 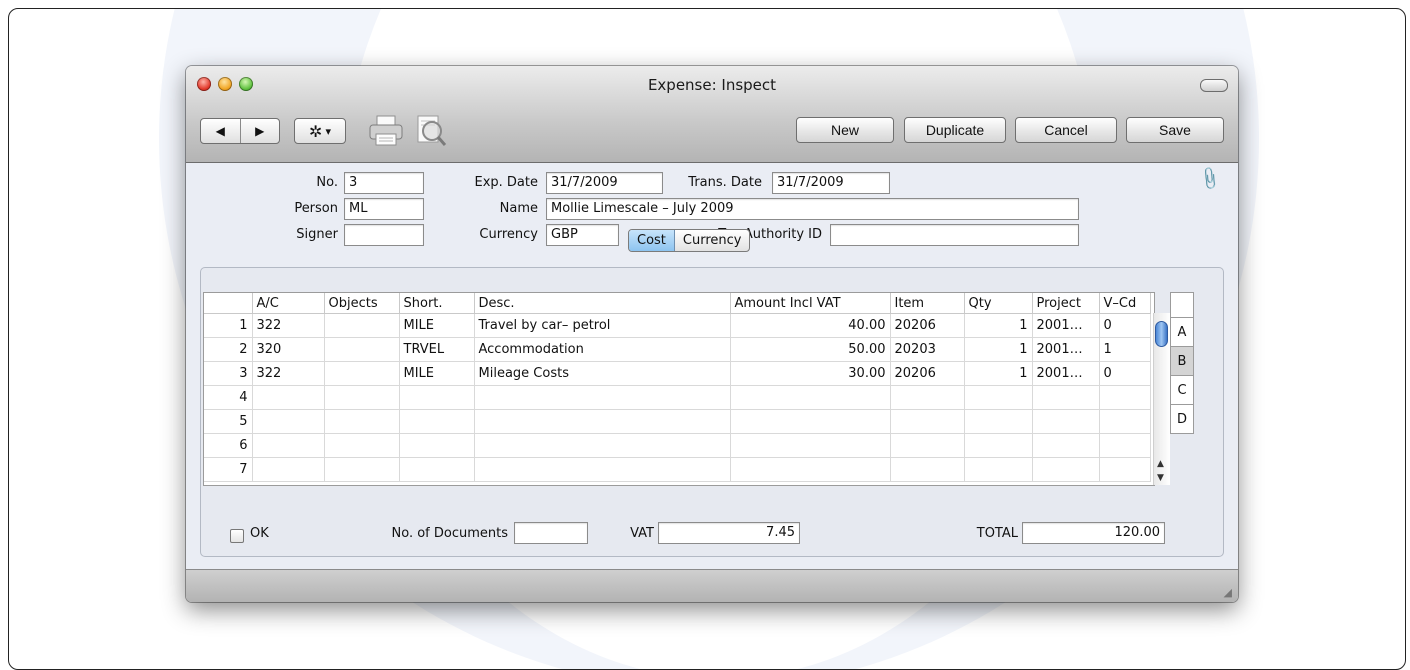 I want to click on scroll-thumb, so click(x=1161, y=334).